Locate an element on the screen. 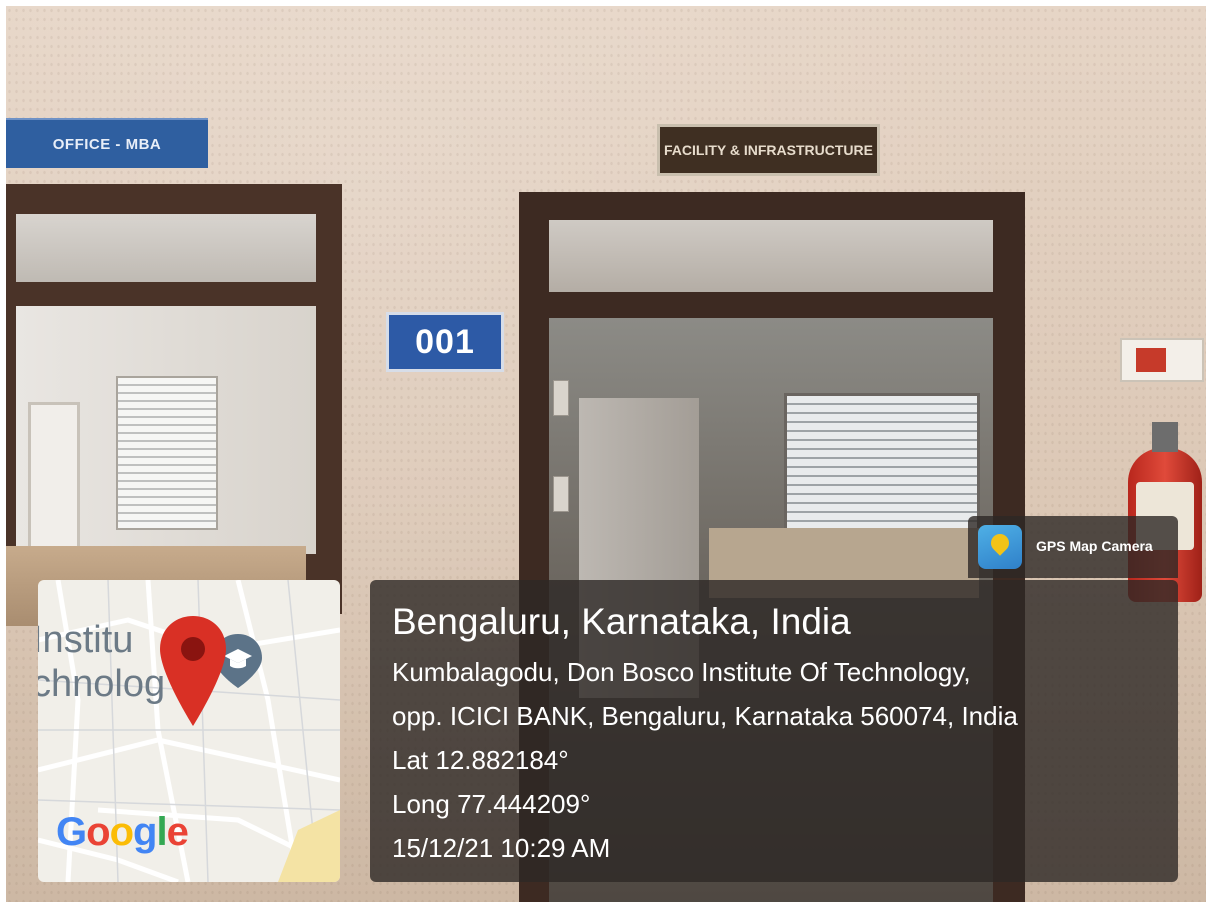 The width and height of the screenshot is (1212, 908). room-number-sign: 001 is located at coordinates (445, 342).